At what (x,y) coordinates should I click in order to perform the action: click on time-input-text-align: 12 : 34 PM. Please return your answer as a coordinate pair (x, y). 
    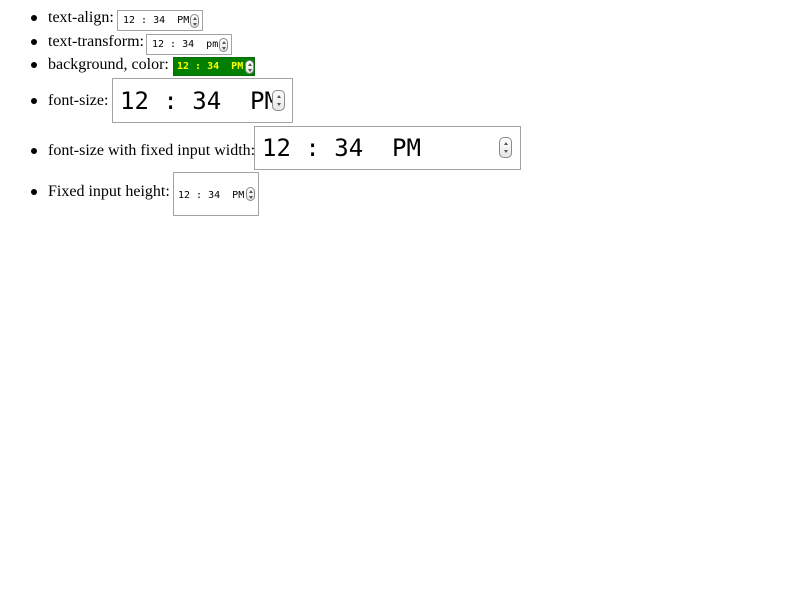
    Looking at the image, I should click on (160, 20).